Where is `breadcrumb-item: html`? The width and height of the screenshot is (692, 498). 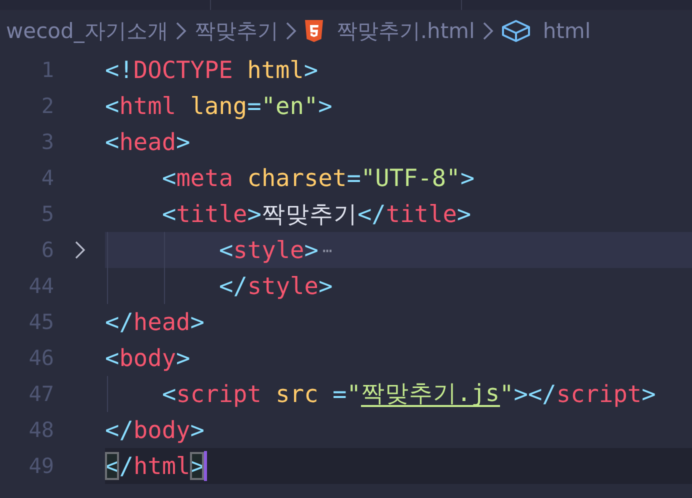
breadcrumb-item: html is located at coordinates (566, 31).